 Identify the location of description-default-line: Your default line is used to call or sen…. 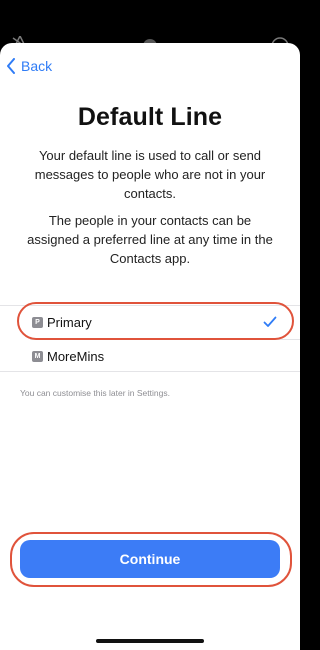
(150, 174).